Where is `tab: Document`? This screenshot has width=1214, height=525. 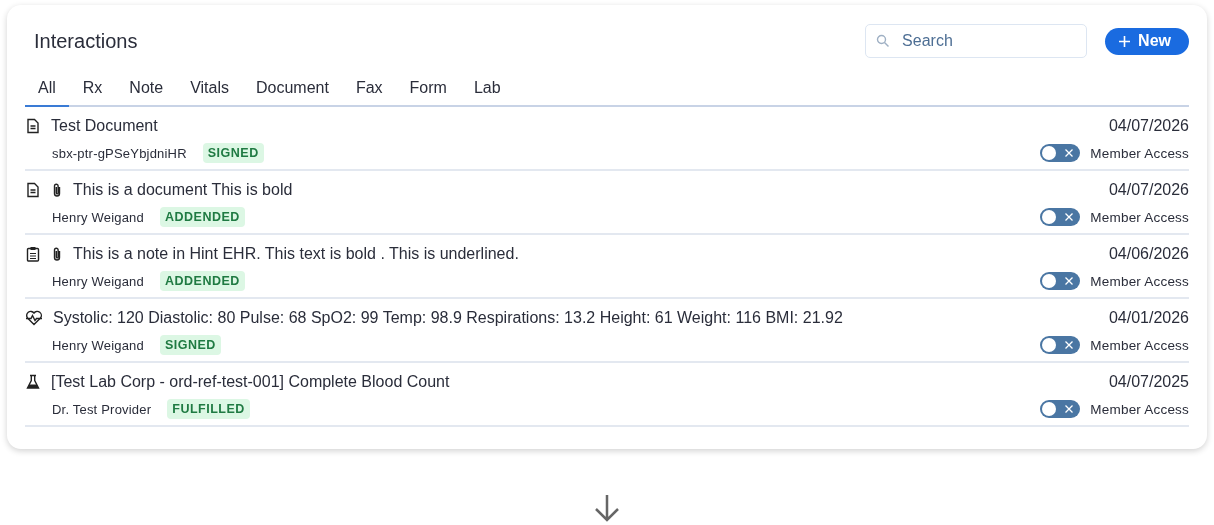
tab: Document is located at coordinates (292, 90).